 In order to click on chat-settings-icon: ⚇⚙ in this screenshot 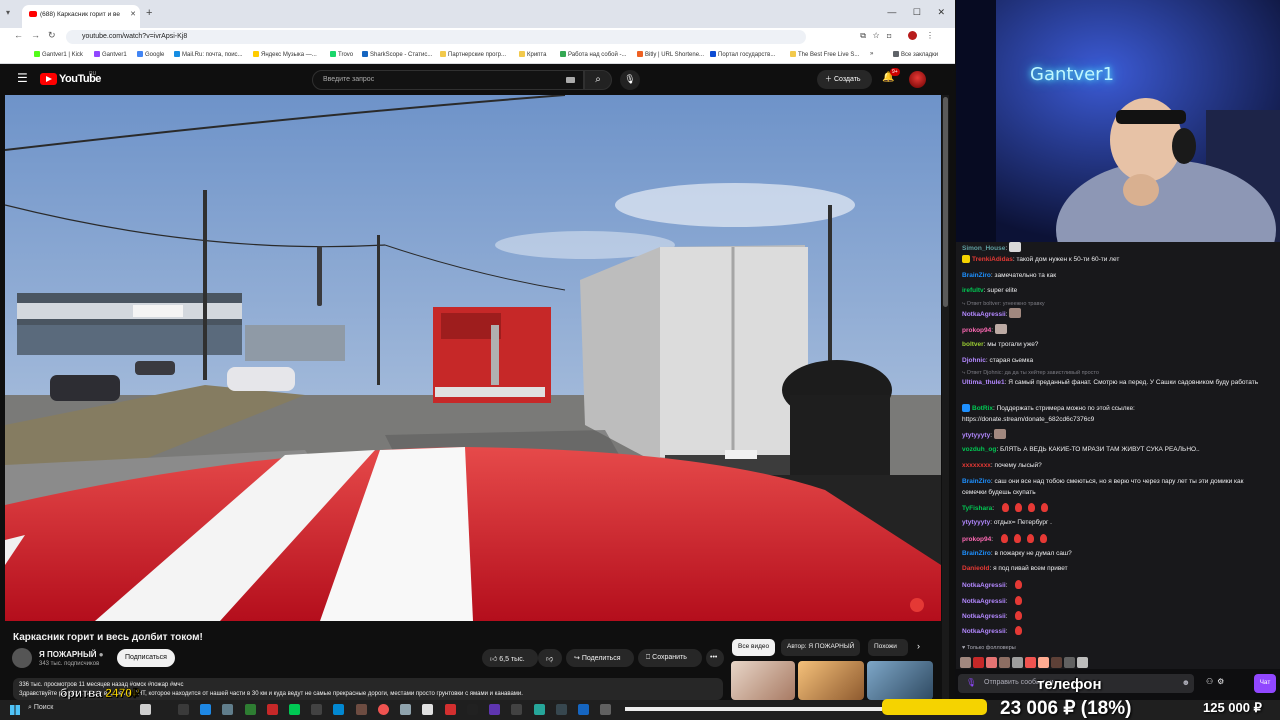, I will do `click(1217, 681)`.